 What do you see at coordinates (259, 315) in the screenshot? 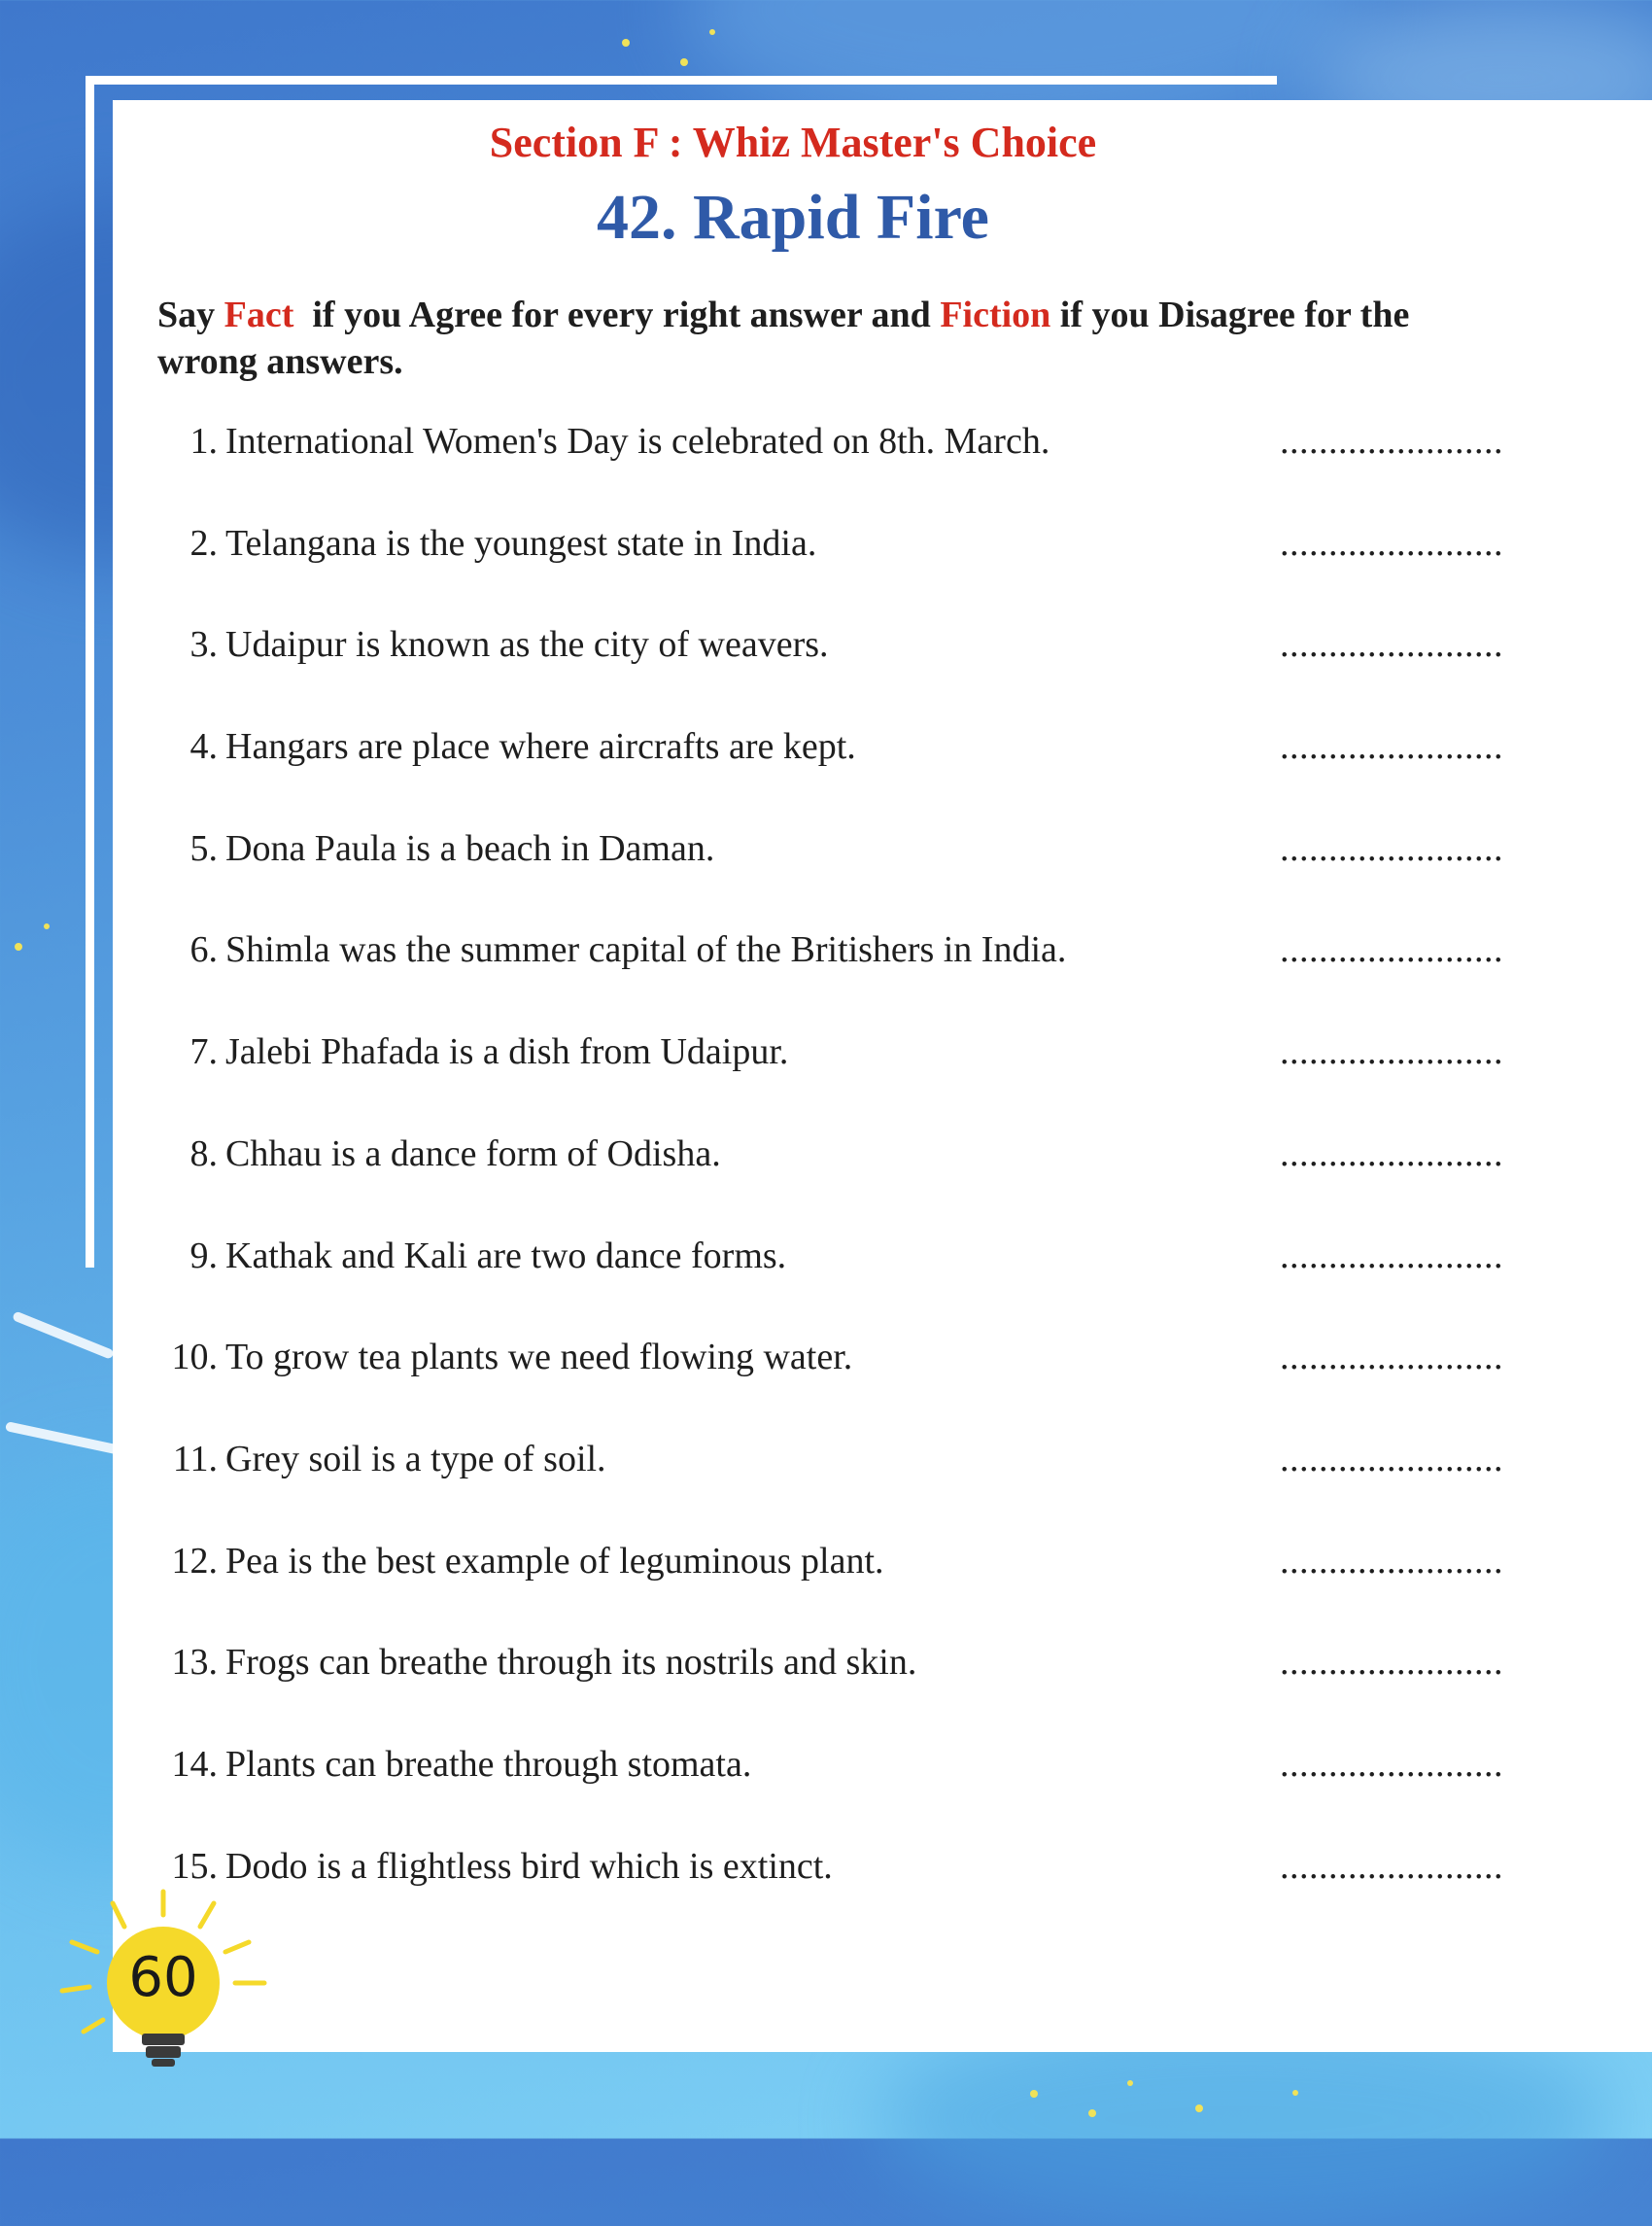
I see `fact-keyword: Fact` at bounding box center [259, 315].